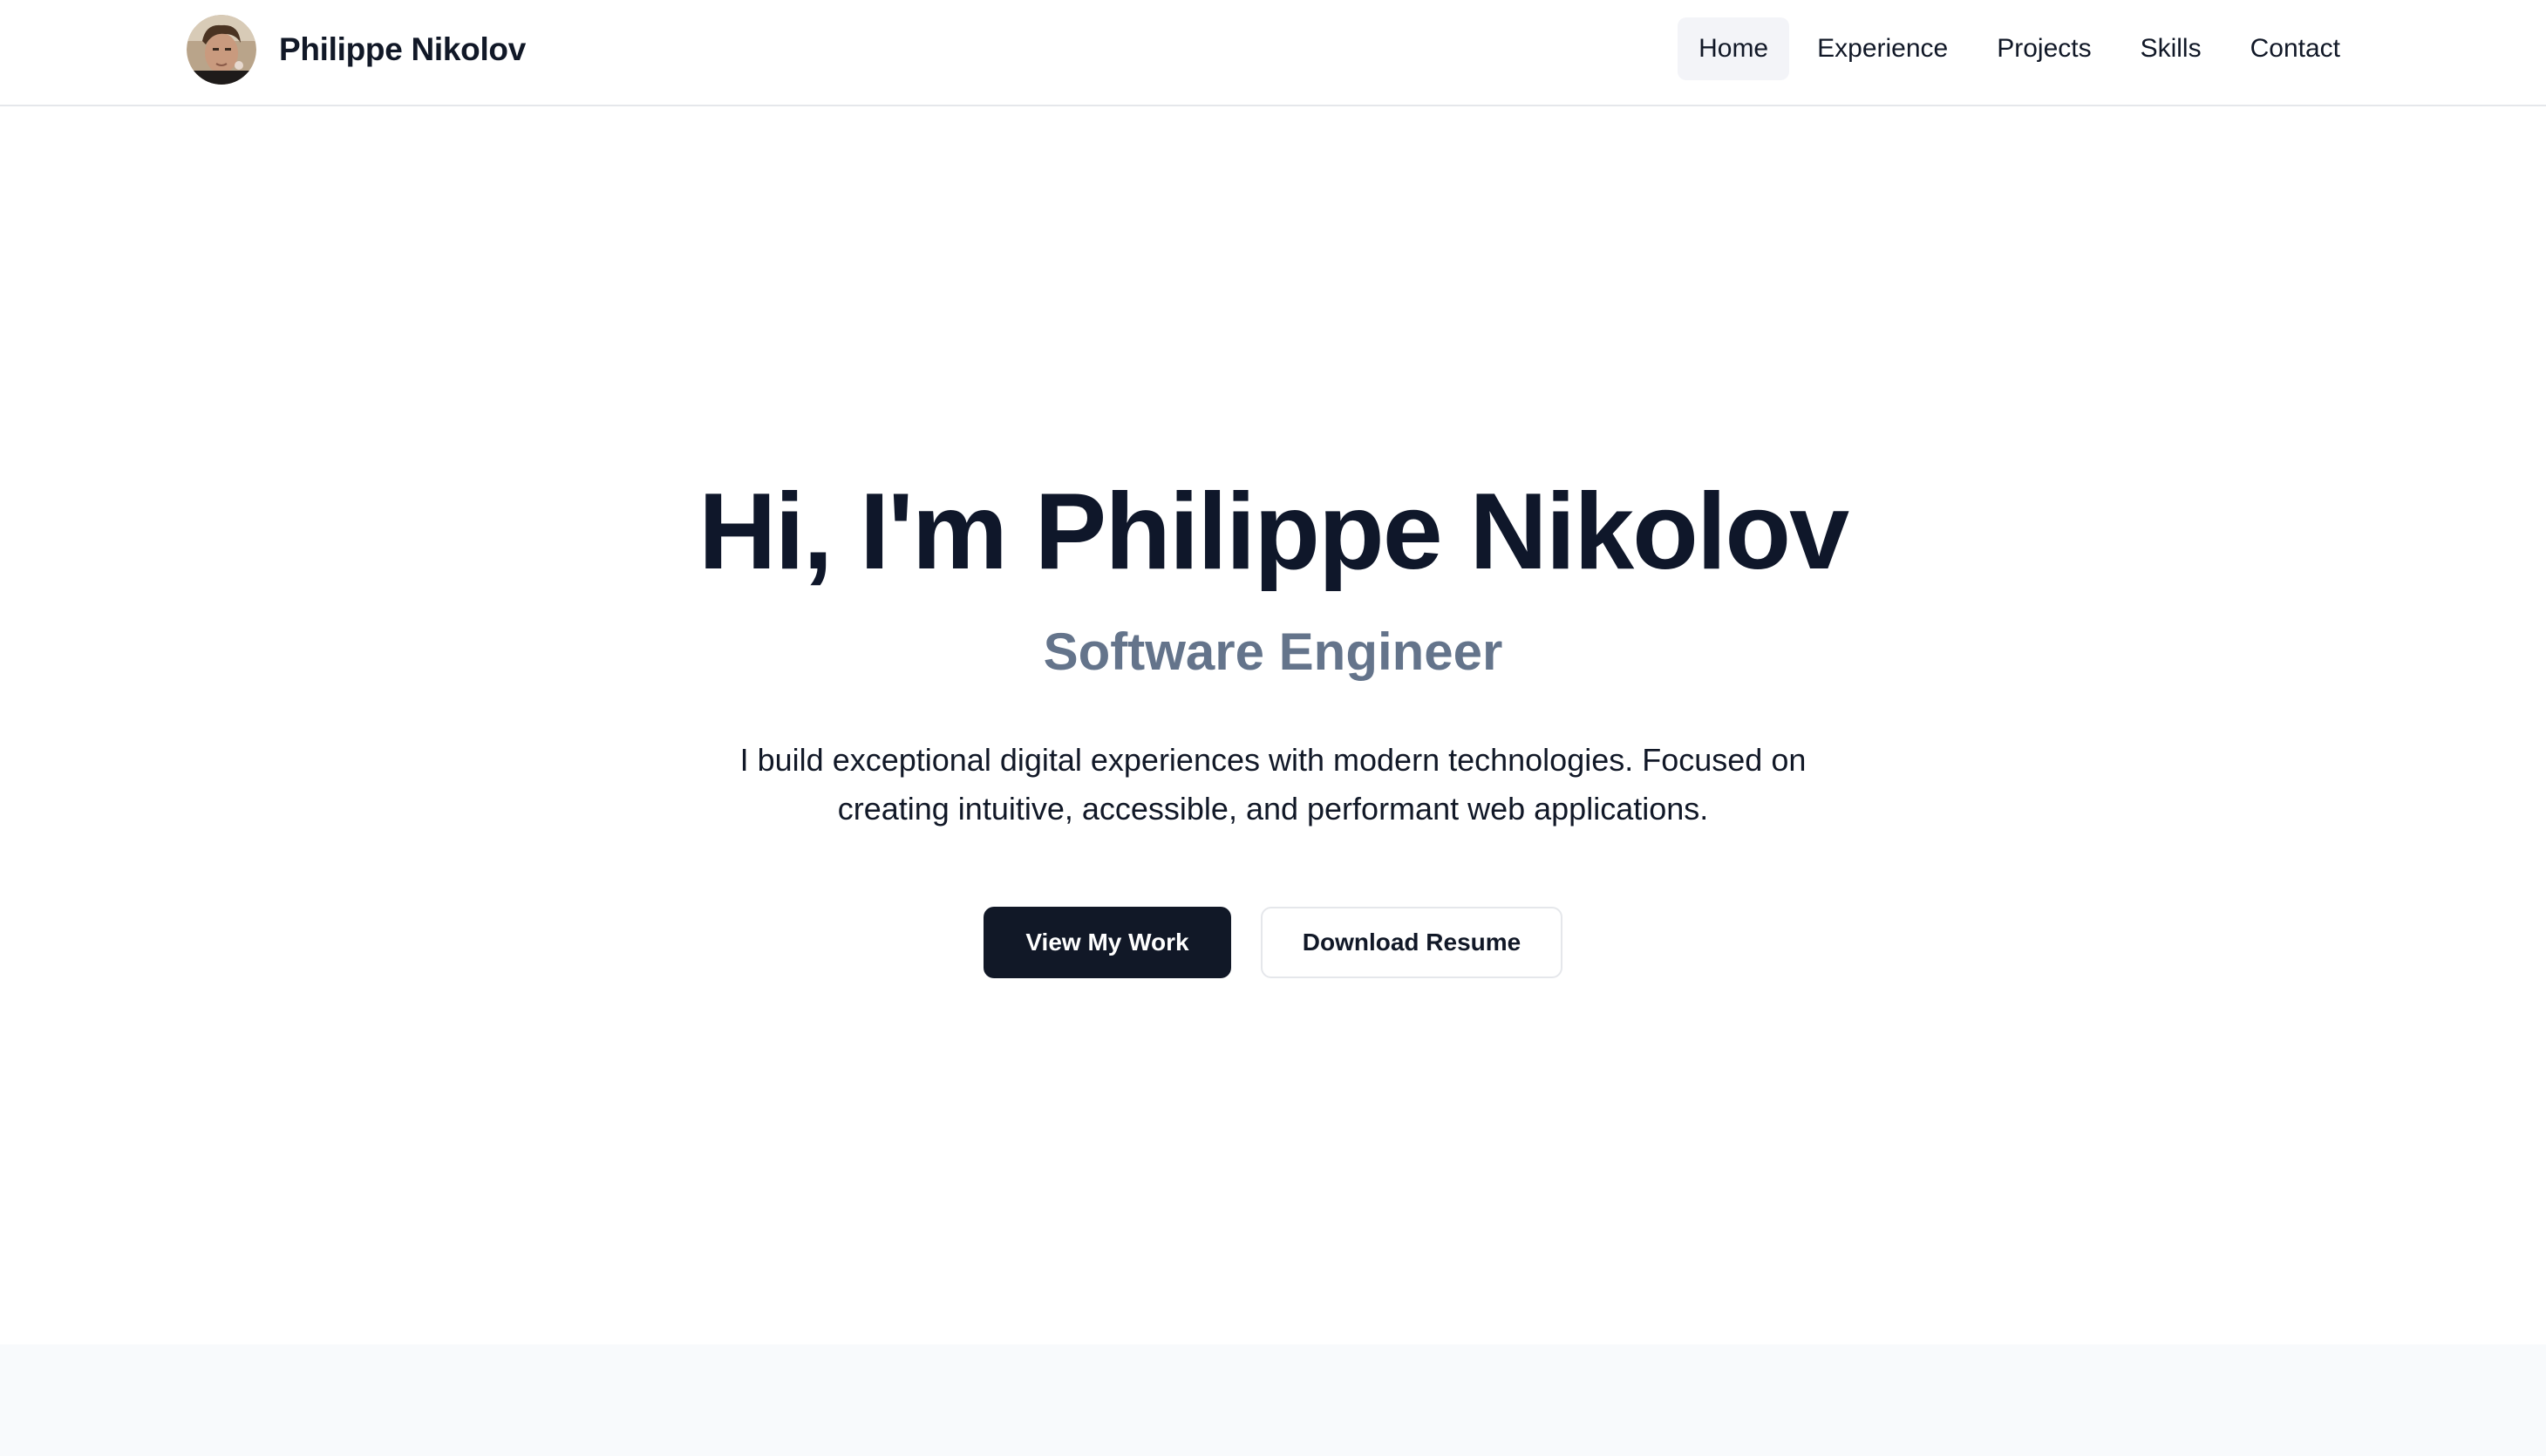  What do you see at coordinates (1273, 1400) in the screenshot?
I see `next-section` at bounding box center [1273, 1400].